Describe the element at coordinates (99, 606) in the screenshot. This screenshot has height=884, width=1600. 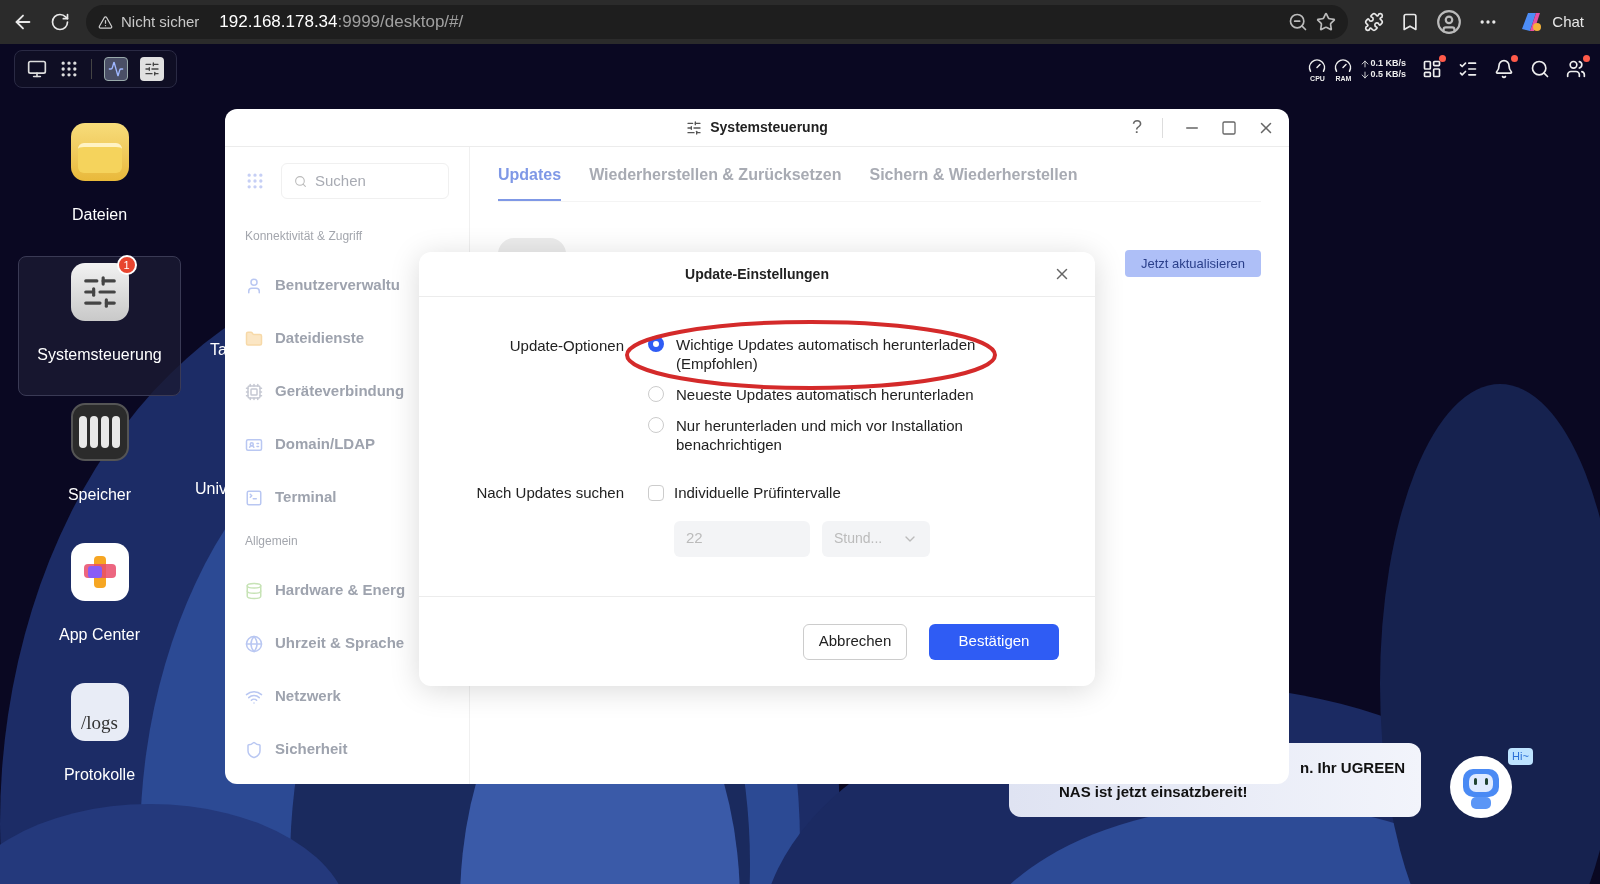
I see `desktop-shortcut: App Center` at that location.